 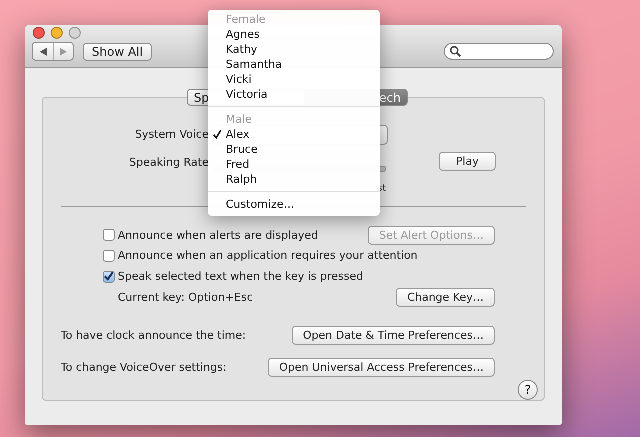 I want to click on setting-hint-text: To have clock announce the time:, so click(x=153, y=335).